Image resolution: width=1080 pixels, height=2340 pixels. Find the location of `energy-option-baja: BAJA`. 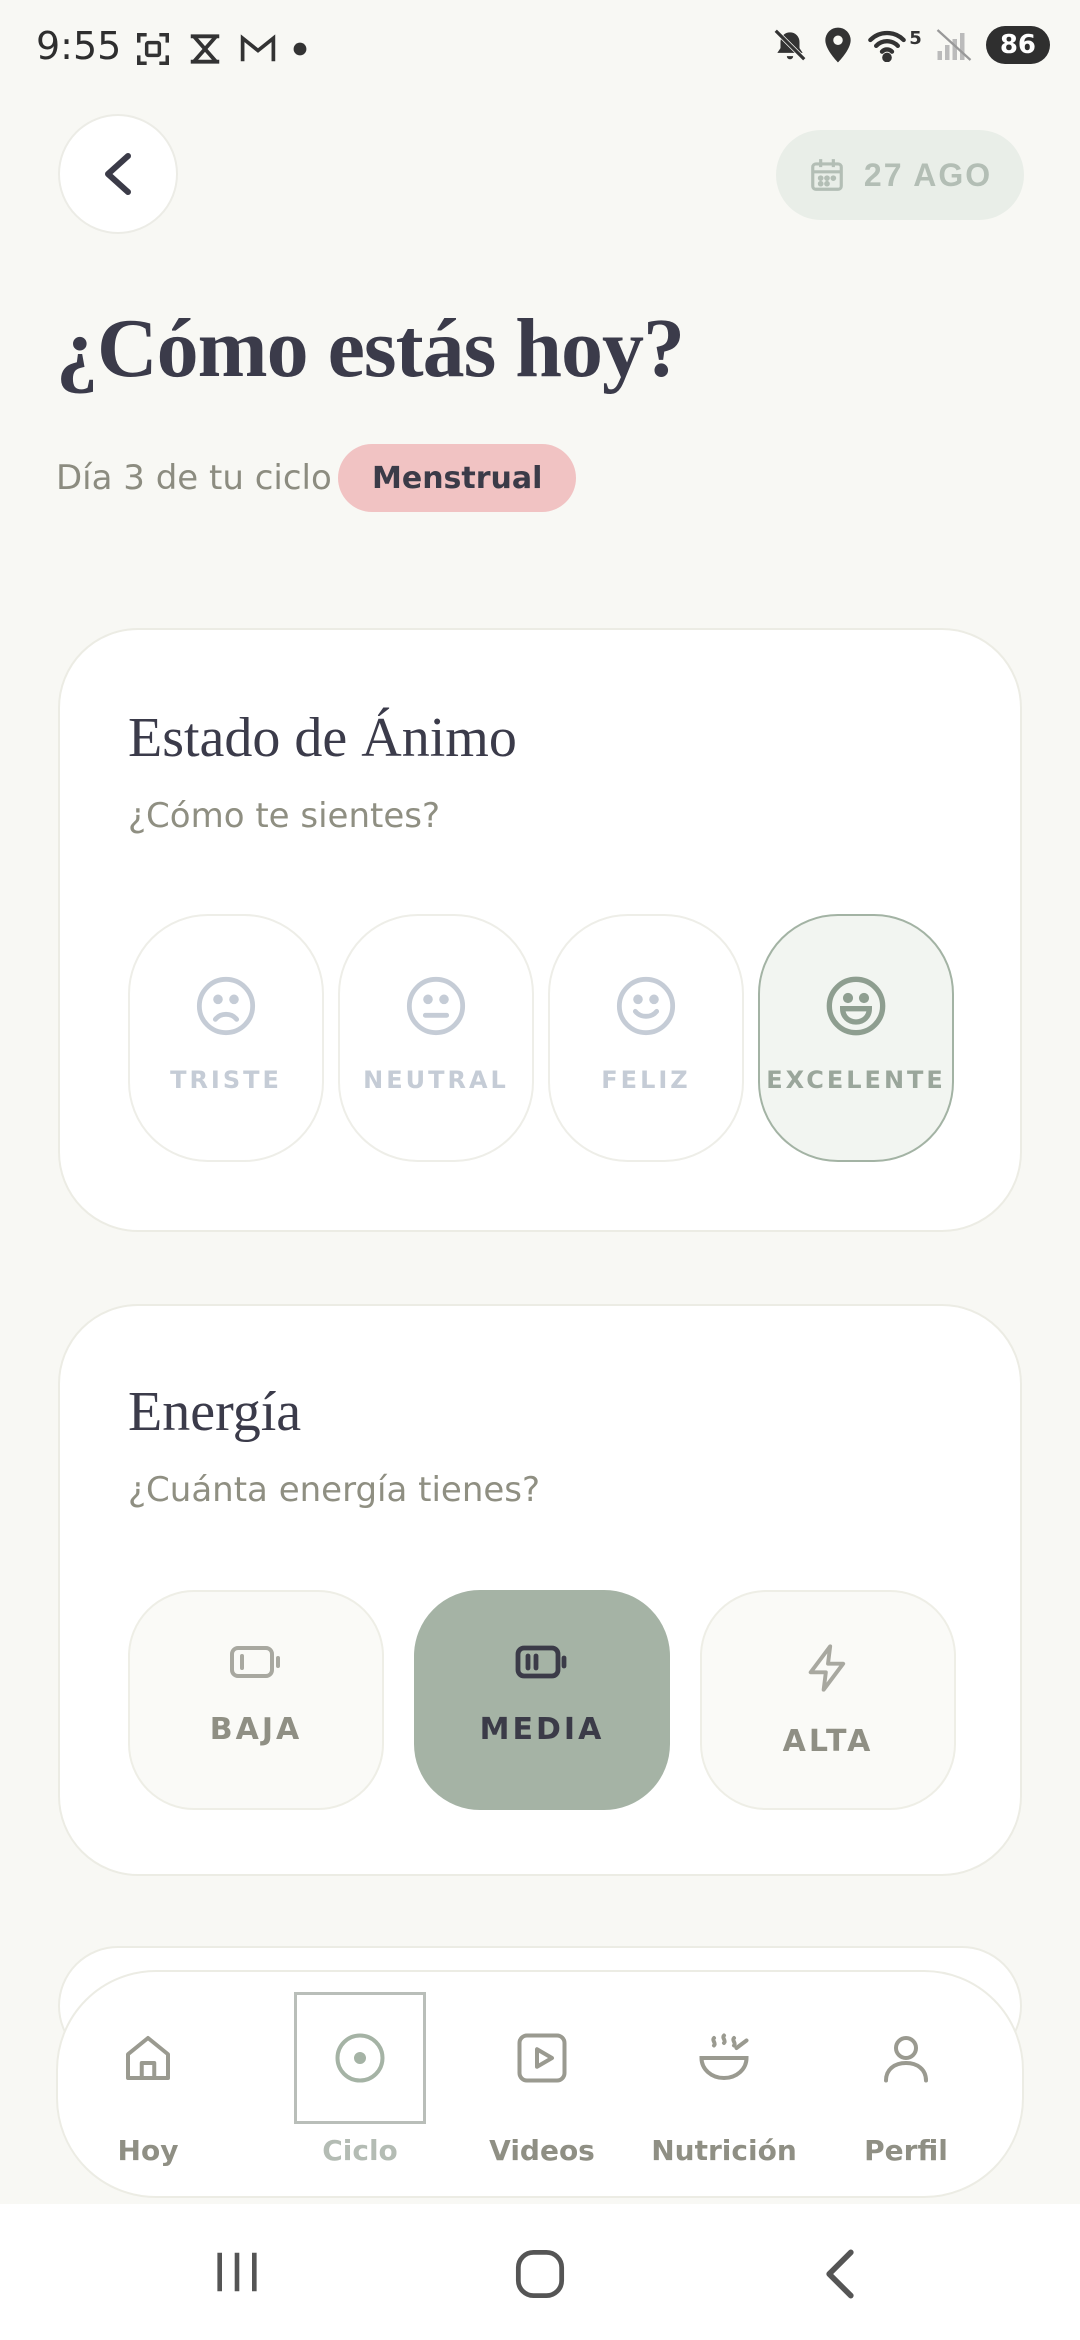

energy-option-baja: BAJA is located at coordinates (256, 1700).